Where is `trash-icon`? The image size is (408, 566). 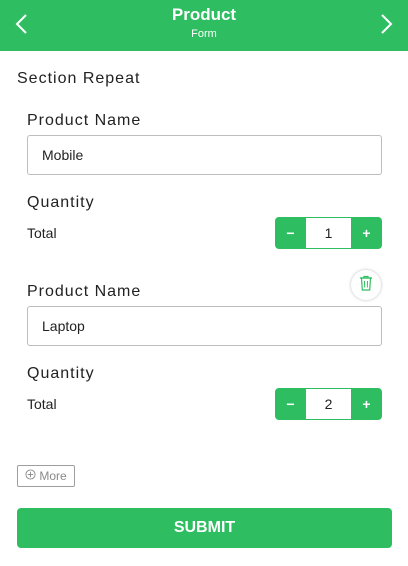 trash-icon is located at coordinates (366, 285).